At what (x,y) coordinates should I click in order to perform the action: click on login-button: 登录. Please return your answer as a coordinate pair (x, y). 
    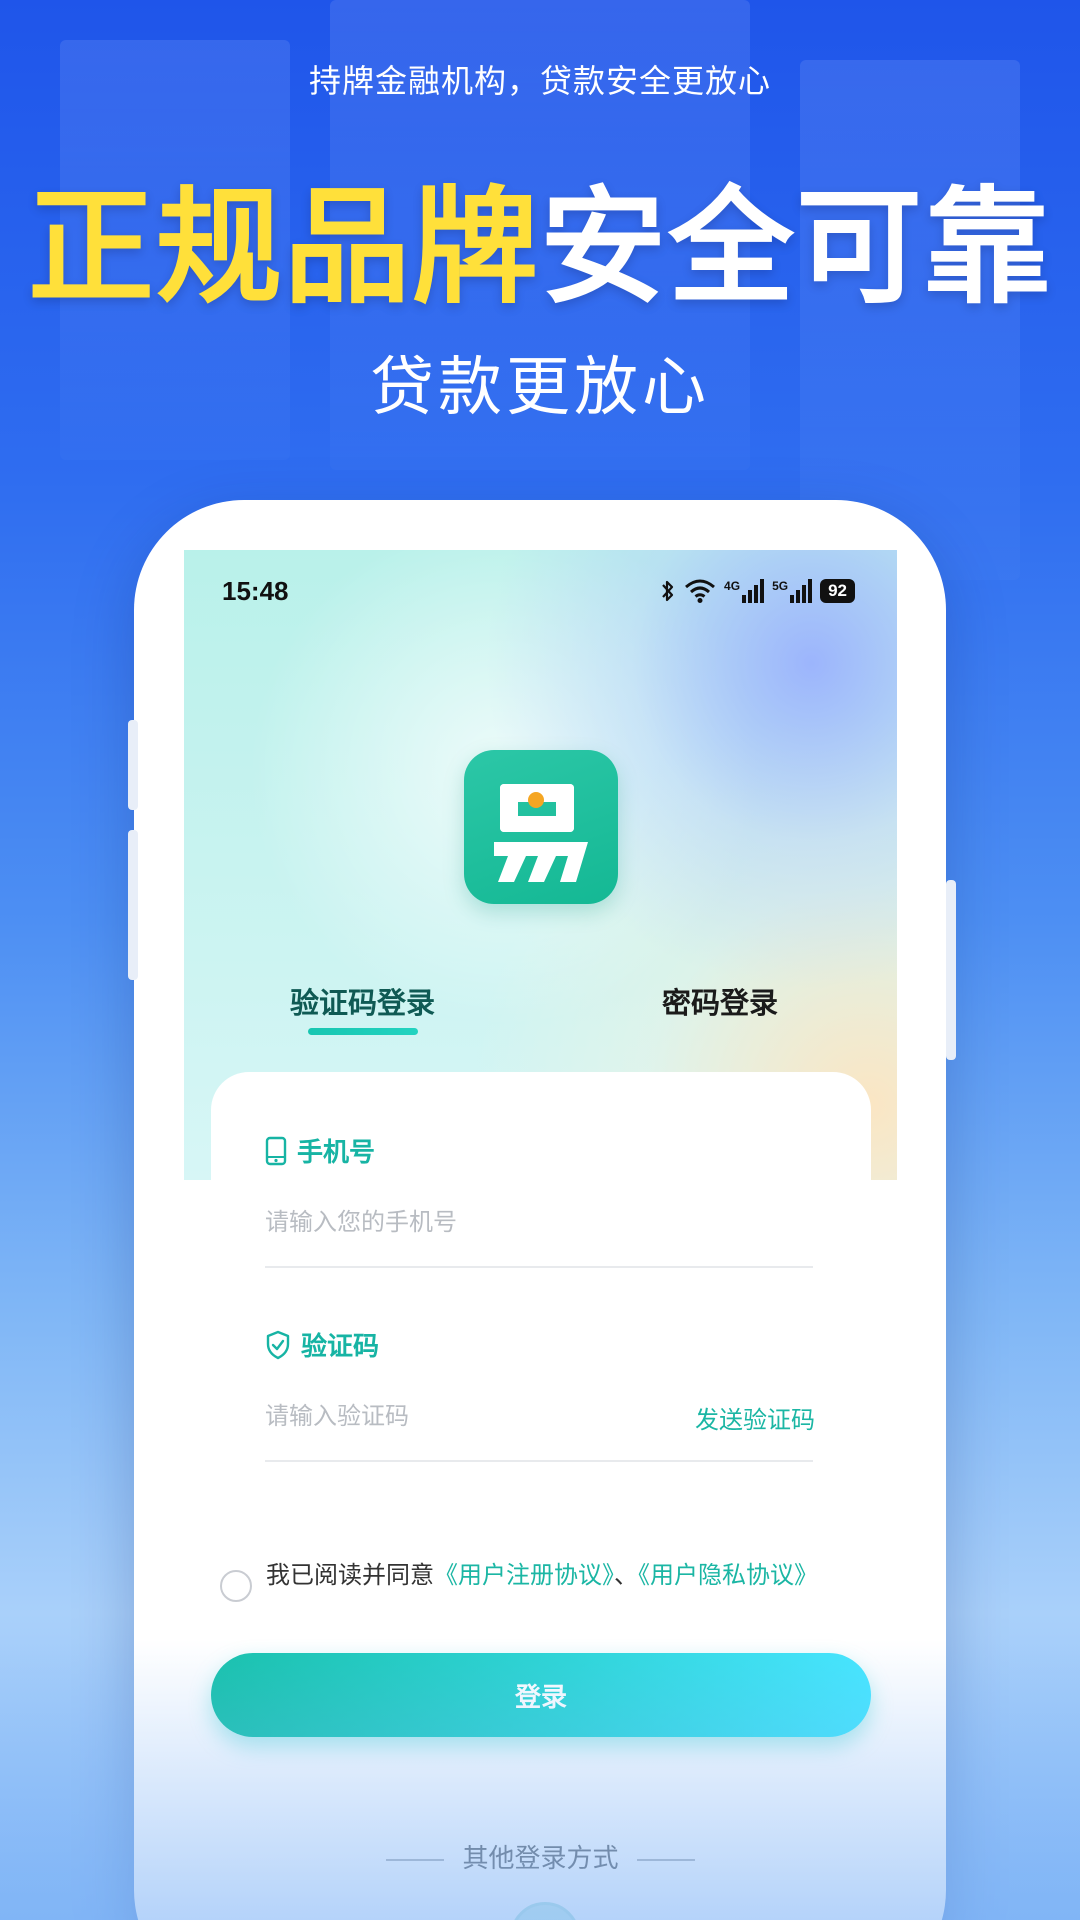
    Looking at the image, I should click on (541, 1695).